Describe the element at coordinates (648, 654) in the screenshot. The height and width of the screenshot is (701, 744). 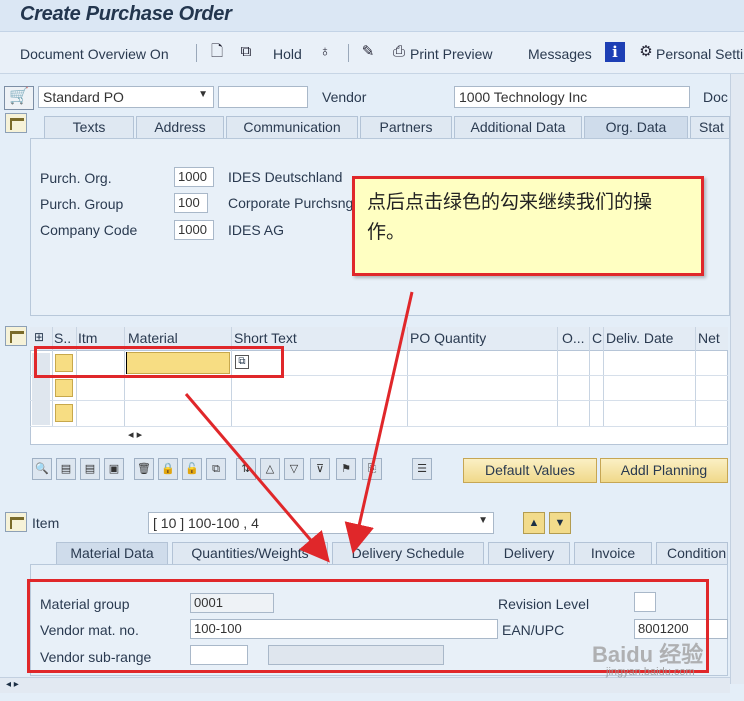
I see `baidu-watermark-logo: Baidu 经验` at that location.